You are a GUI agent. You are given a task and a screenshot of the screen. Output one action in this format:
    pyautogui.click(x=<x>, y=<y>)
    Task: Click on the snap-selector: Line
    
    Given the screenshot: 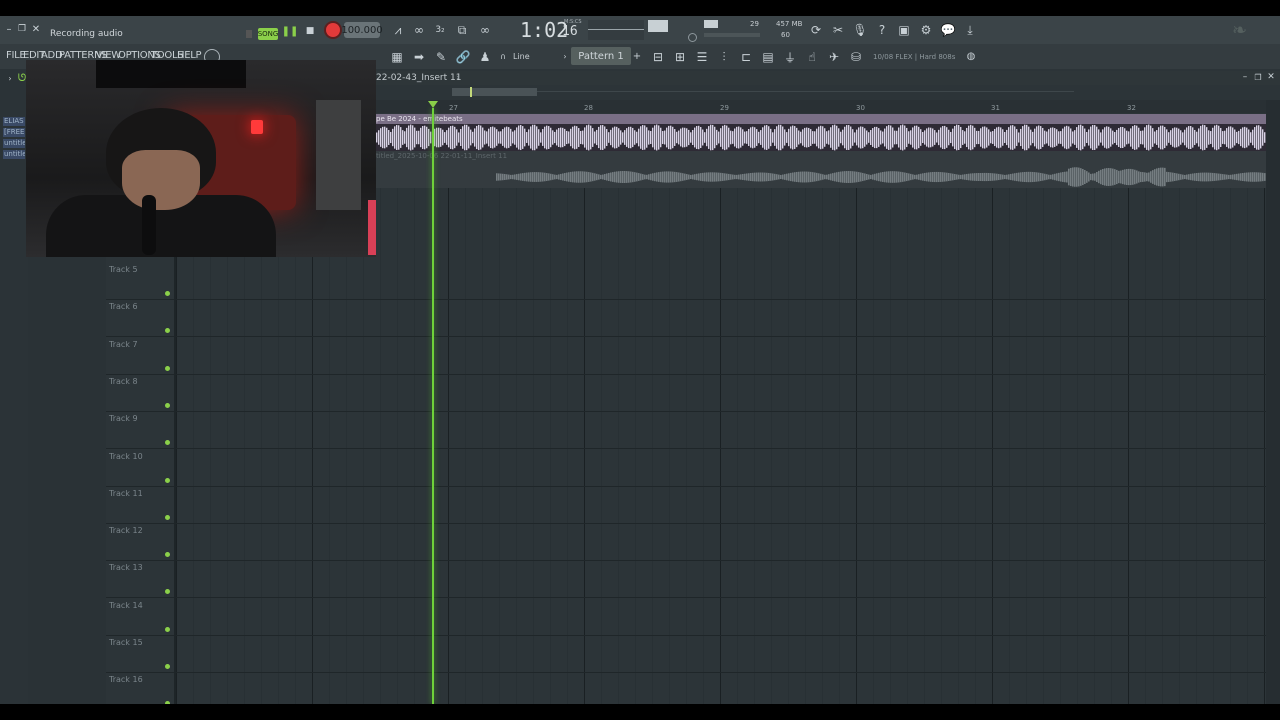 What is the action you would take?
    pyautogui.click(x=521, y=56)
    